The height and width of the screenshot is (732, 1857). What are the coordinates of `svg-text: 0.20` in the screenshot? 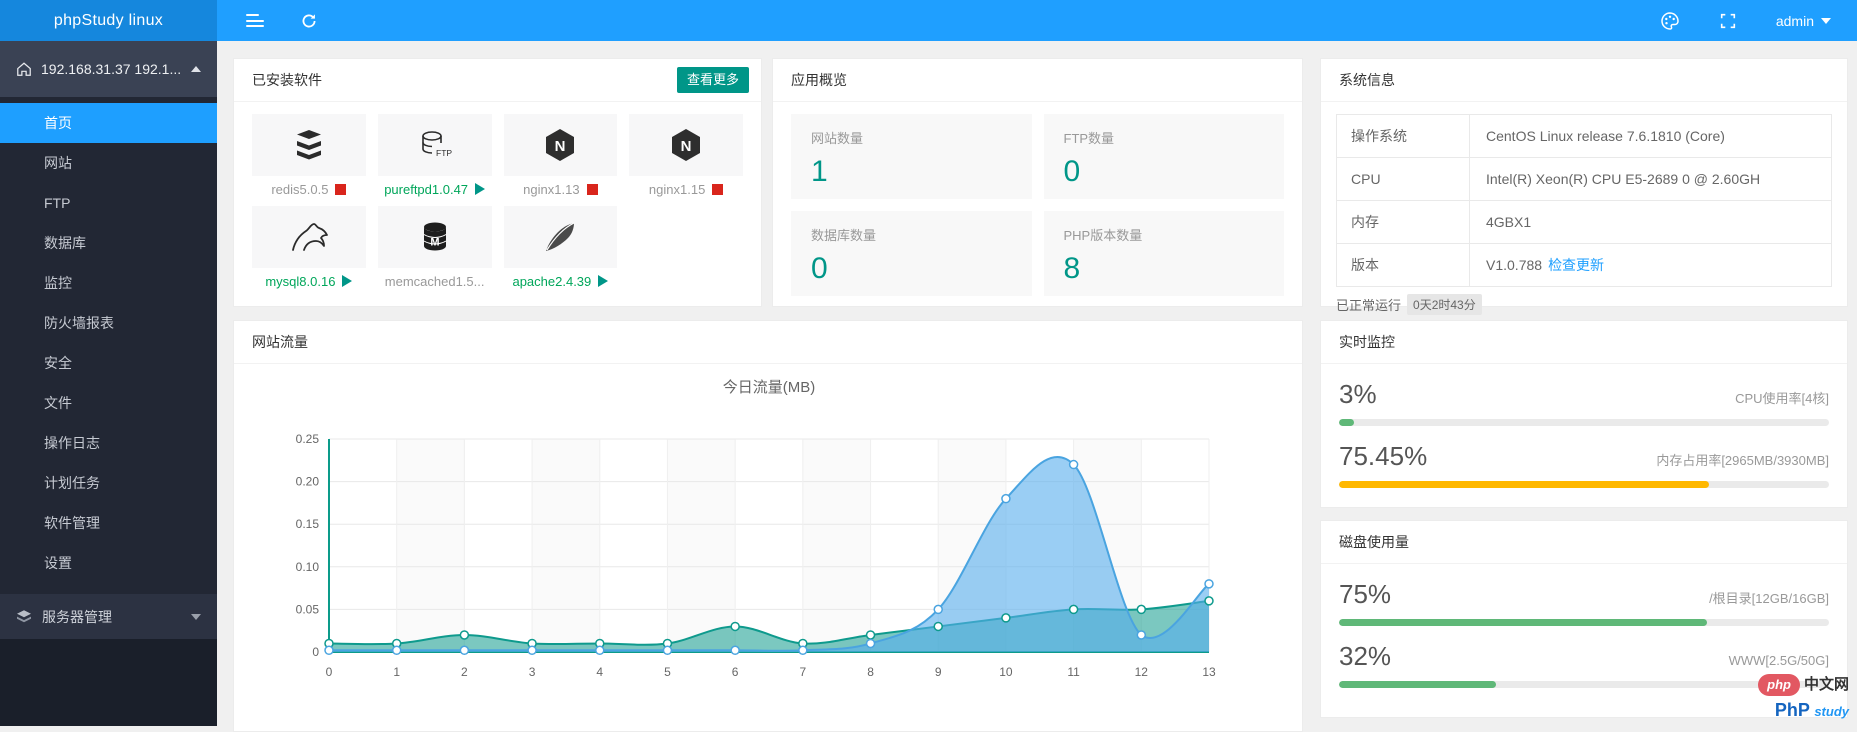 It's located at (308, 482).